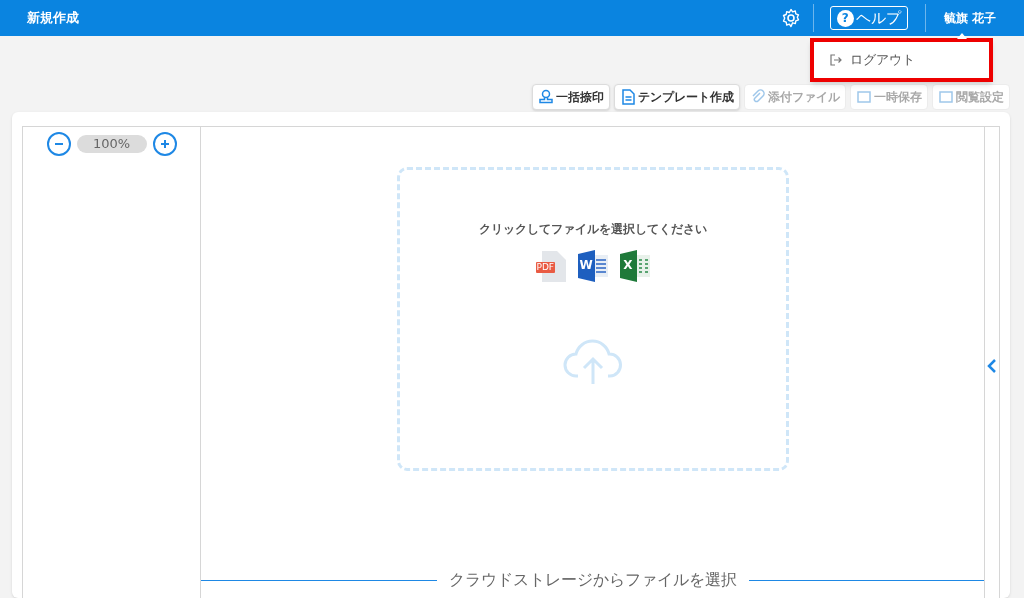 The height and width of the screenshot is (598, 1024). What do you see at coordinates (111, 144) in the screenshot?
I see `zoom-level: 100%` at bounding box center [111, 144].